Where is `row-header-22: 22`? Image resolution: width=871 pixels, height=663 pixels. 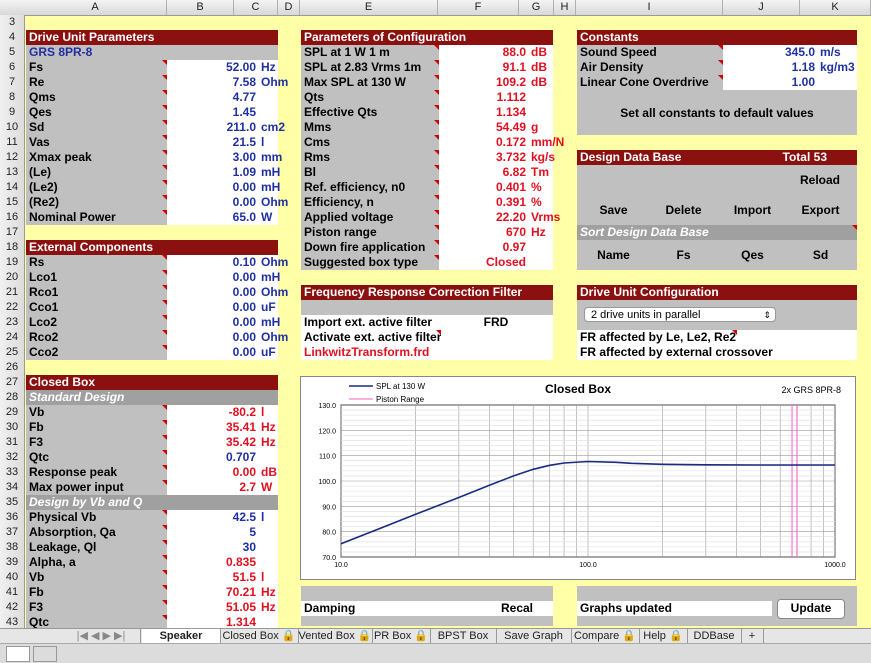
row-header-22: 22 is located at coordinates (12, 307).